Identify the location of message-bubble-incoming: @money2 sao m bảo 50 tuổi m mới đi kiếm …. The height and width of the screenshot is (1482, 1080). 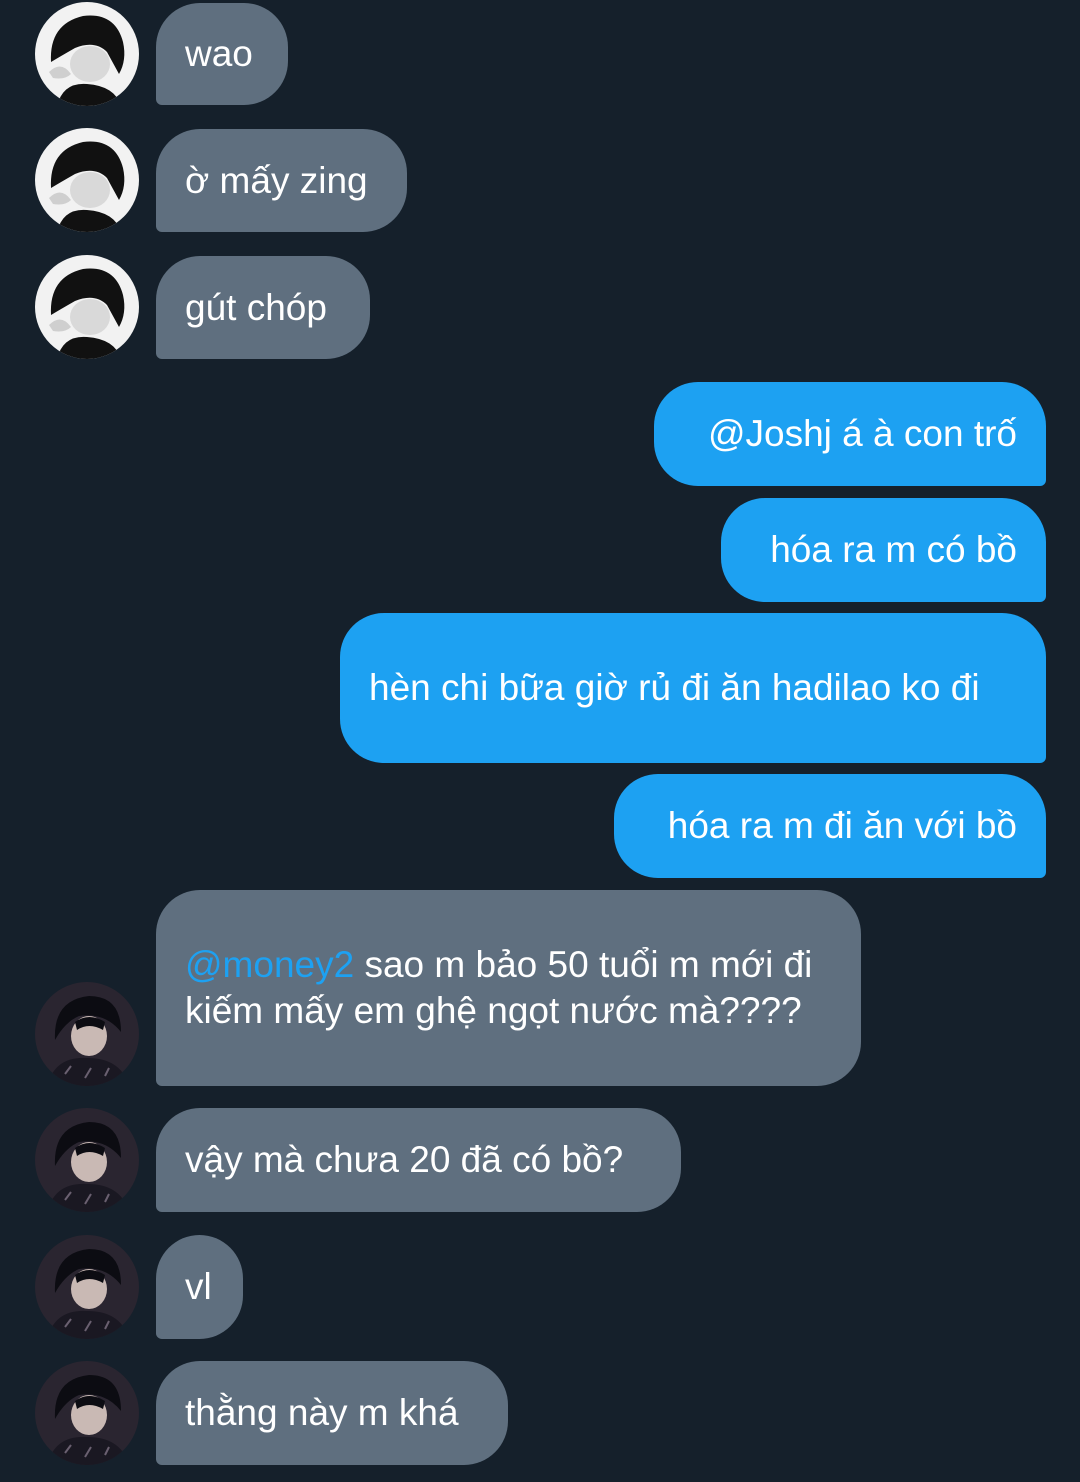
(508, 988).